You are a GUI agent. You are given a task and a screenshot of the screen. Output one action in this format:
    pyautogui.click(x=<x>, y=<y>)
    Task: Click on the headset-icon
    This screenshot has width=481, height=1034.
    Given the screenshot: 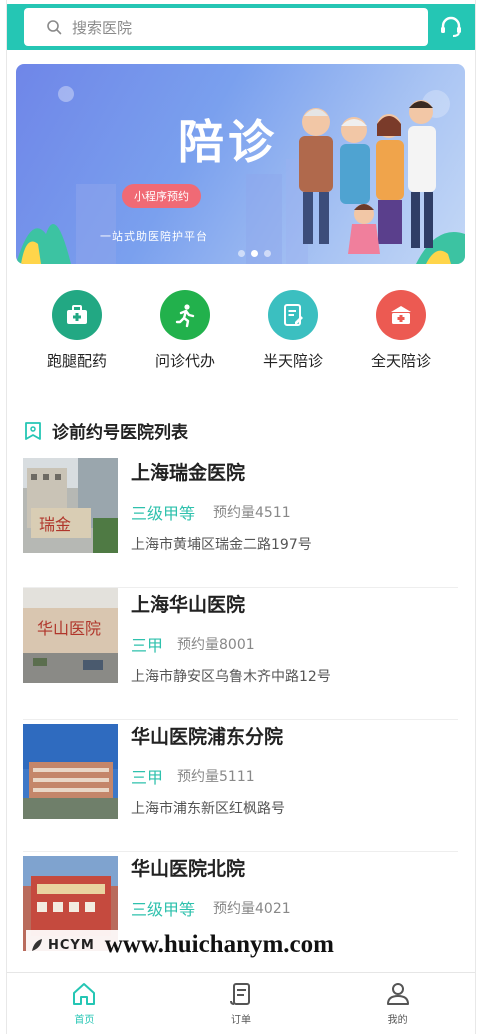 What is the action you would take?
    pyautogui.click(x=451, y=26)
    